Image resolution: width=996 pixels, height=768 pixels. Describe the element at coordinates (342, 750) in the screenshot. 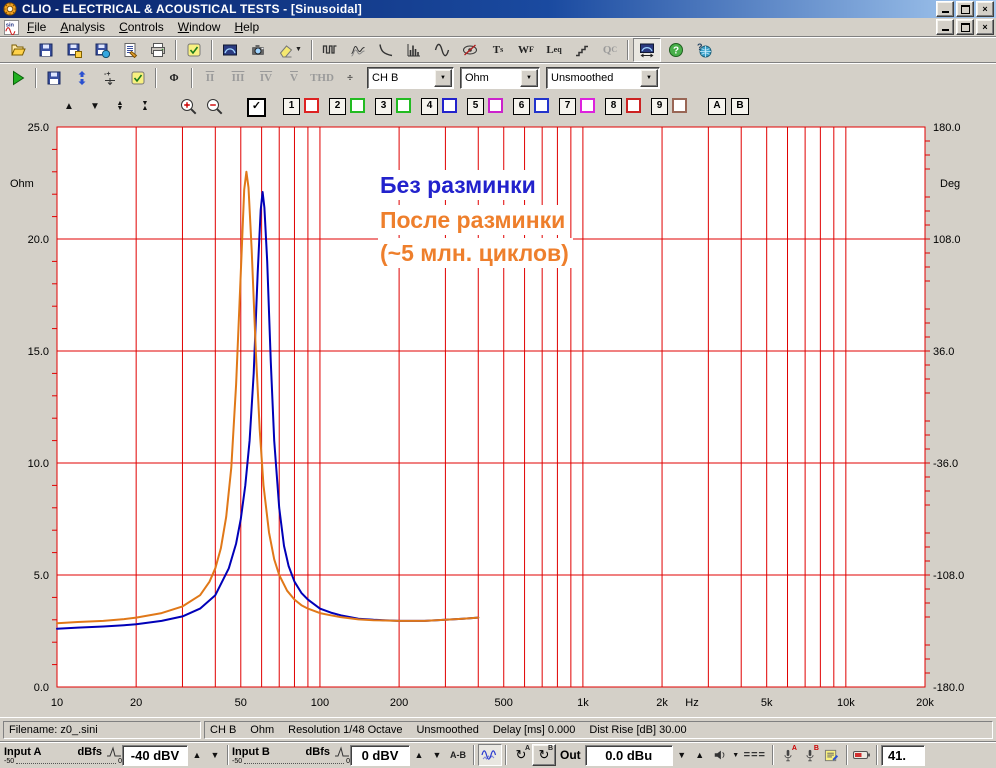

I see `peak-meter-icon` at that location.